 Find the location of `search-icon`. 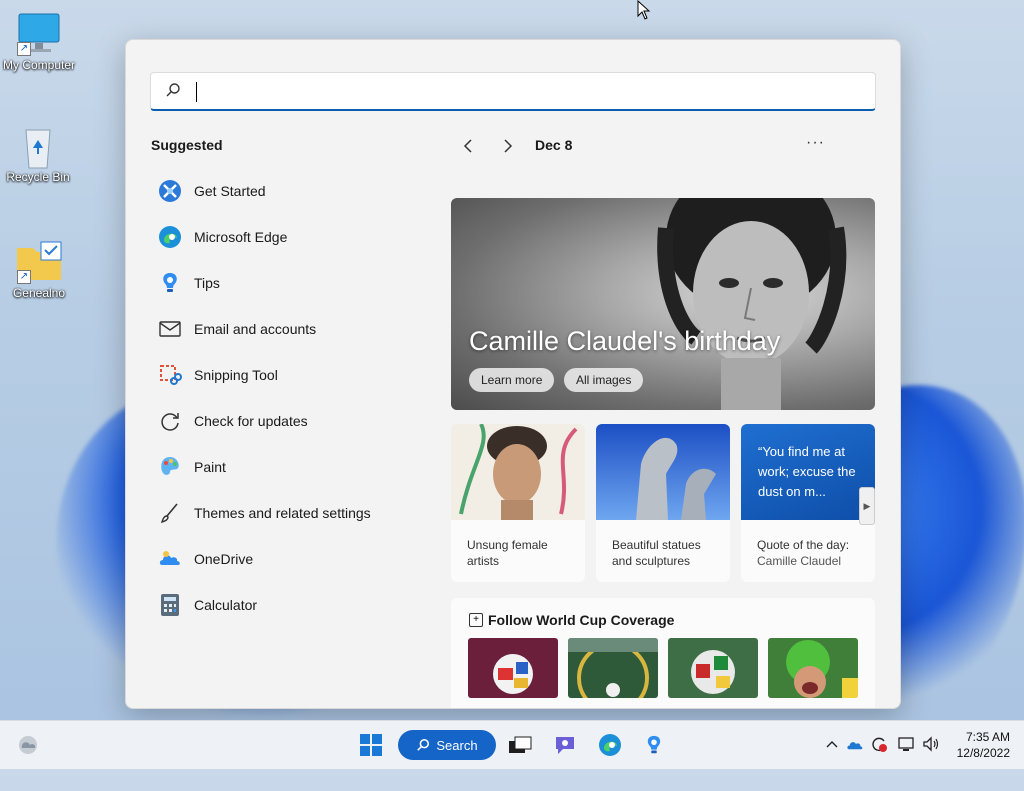

search-icon is located at coordinates (423, 744).